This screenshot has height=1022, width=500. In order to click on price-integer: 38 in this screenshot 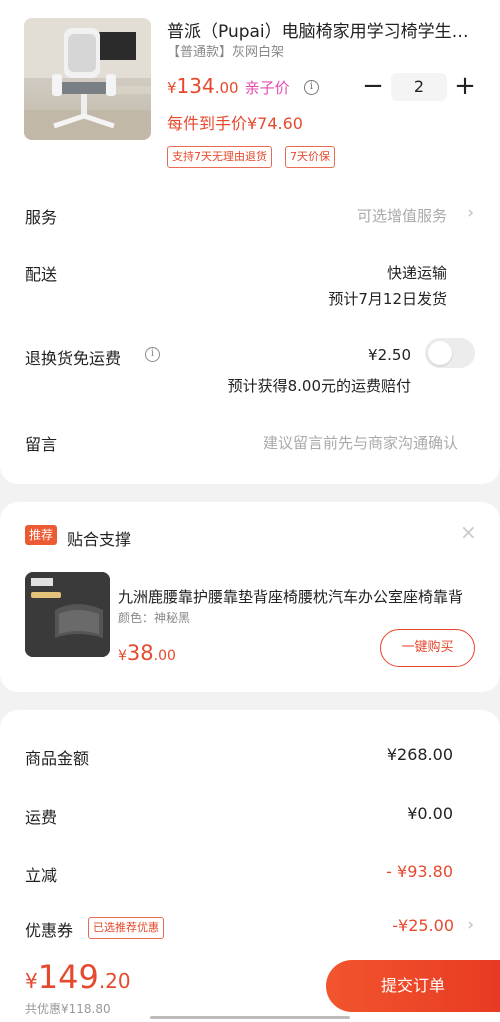, I will do `click(140, 653)`.